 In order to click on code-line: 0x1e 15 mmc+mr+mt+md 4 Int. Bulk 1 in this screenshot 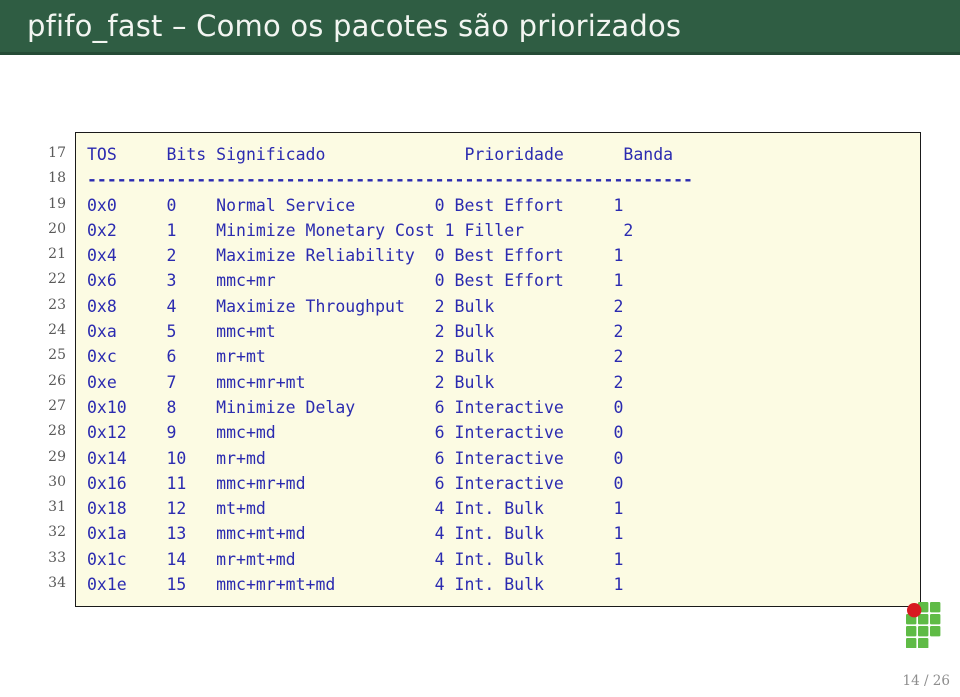, I will do `click(355, 585)`.